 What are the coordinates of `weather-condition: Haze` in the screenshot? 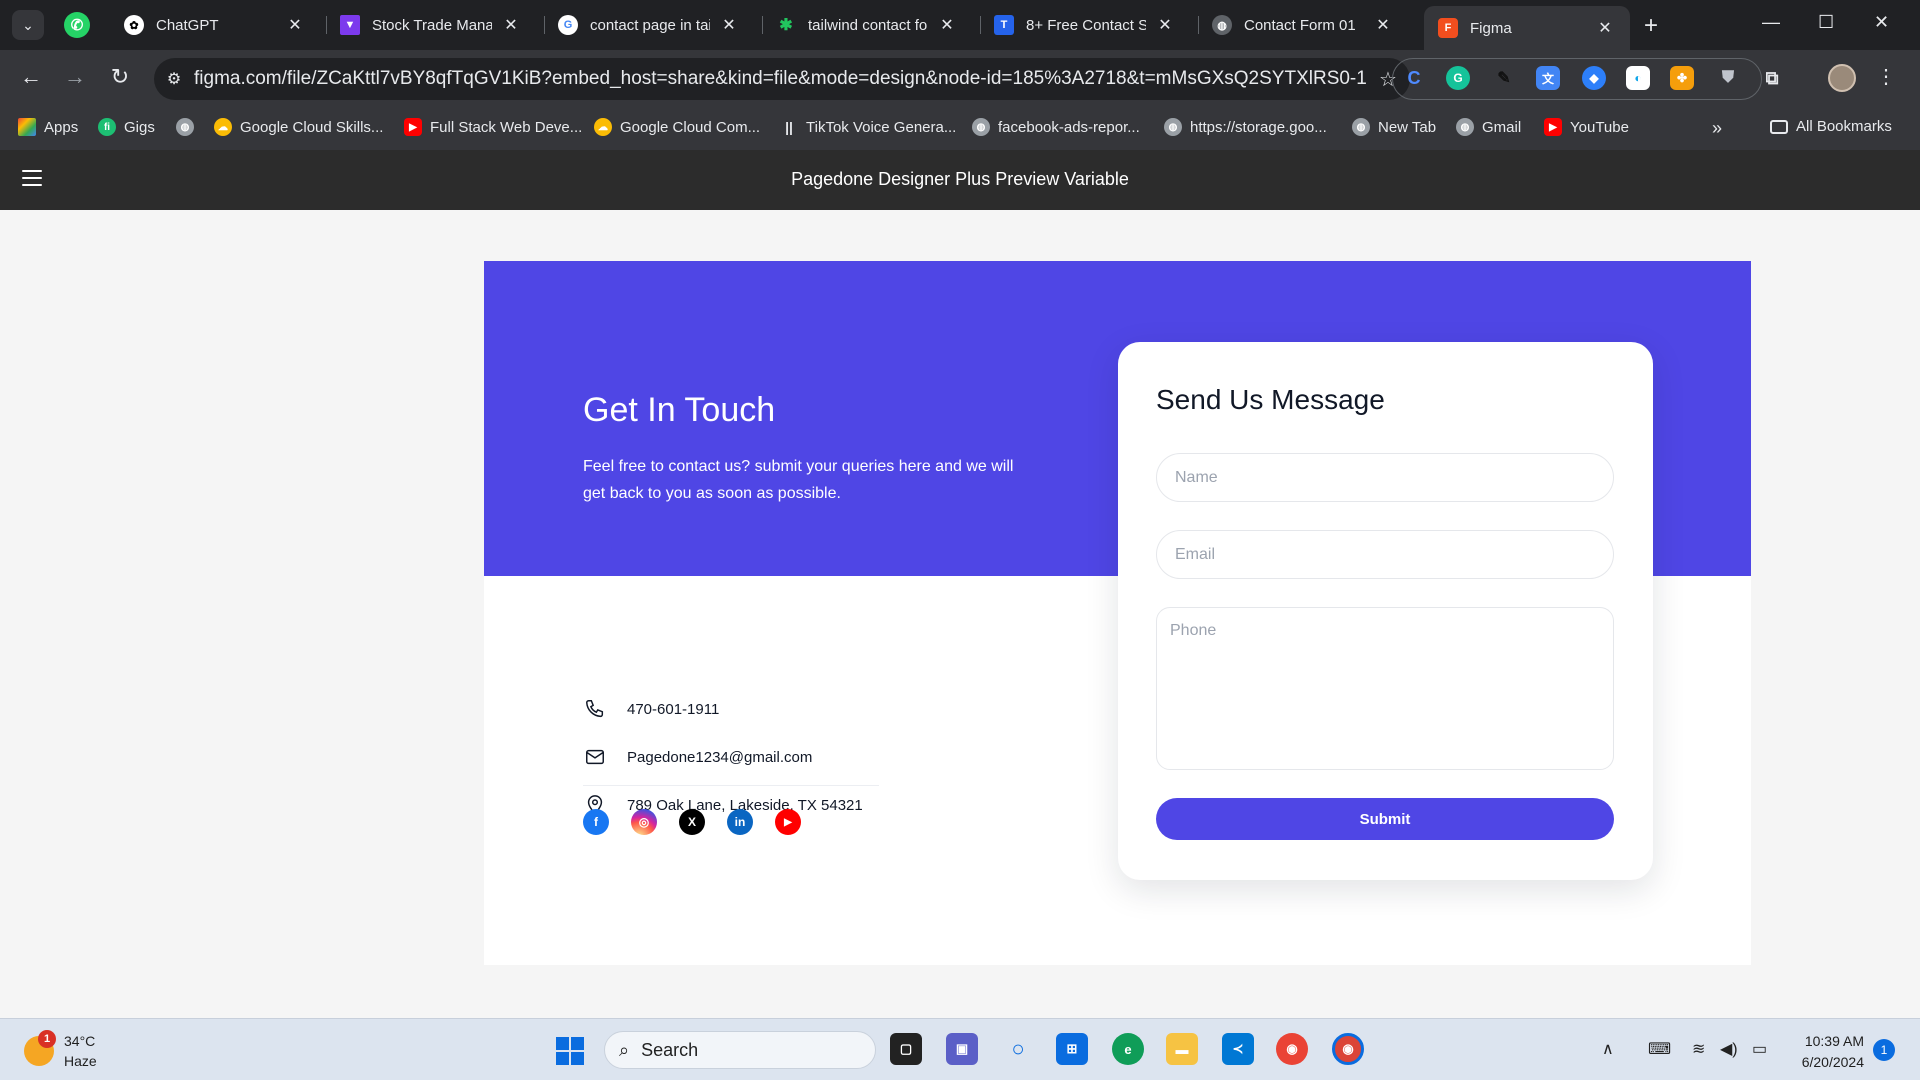 It's located at (80, 1061).